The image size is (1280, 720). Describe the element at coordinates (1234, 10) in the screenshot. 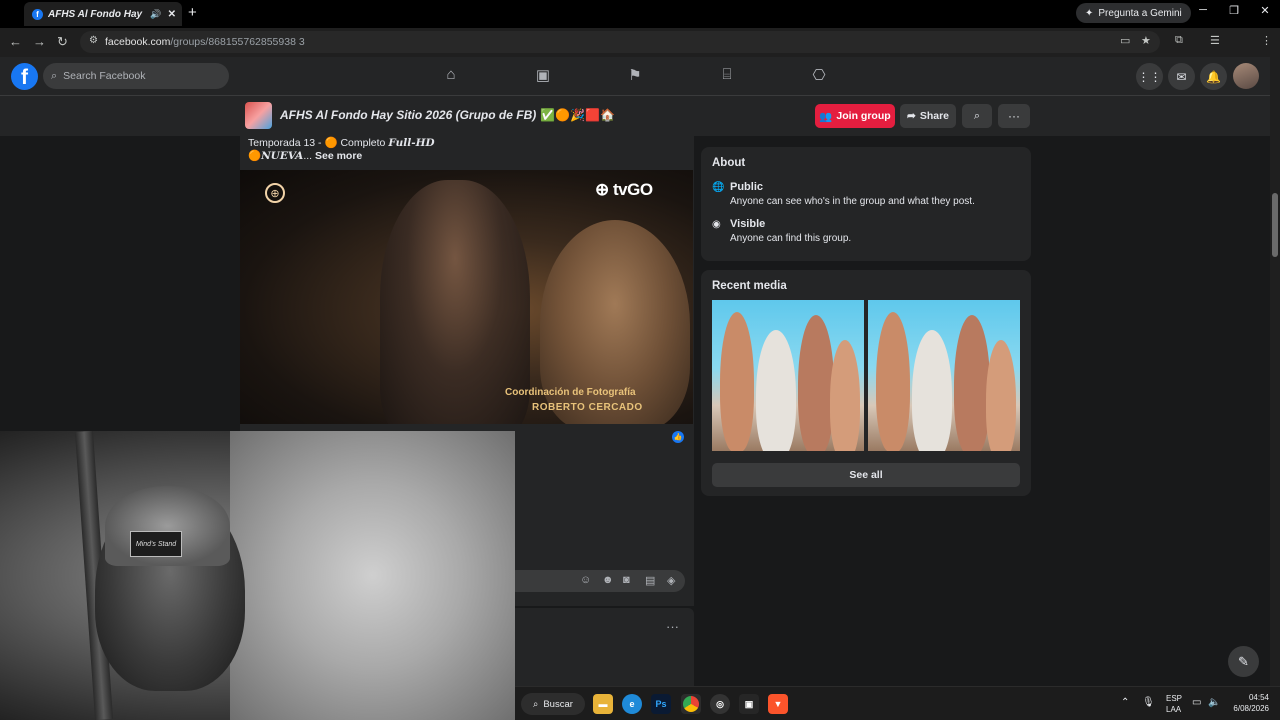

I see `restore-icon: ❐` at that location.